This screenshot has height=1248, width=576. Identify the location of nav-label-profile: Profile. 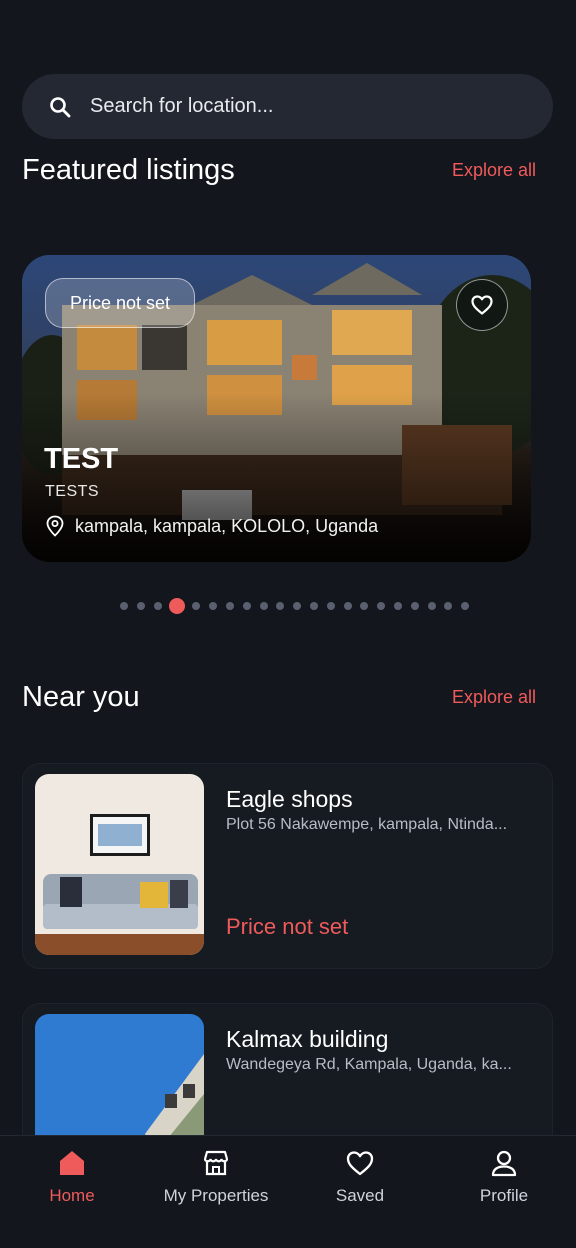
(504, 1195).